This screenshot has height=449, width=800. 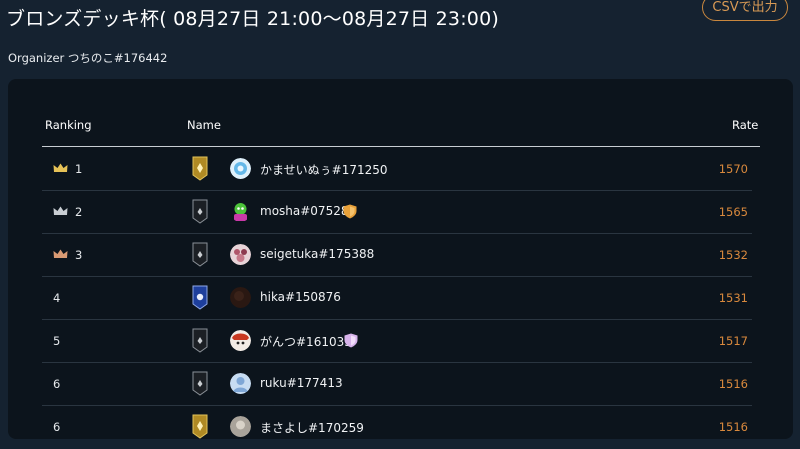 What do you see at coordinates (397, 341) in the screenshot?
I see `table-row: 5 がんつ#161033 1517` at bounding box center [397, 341].